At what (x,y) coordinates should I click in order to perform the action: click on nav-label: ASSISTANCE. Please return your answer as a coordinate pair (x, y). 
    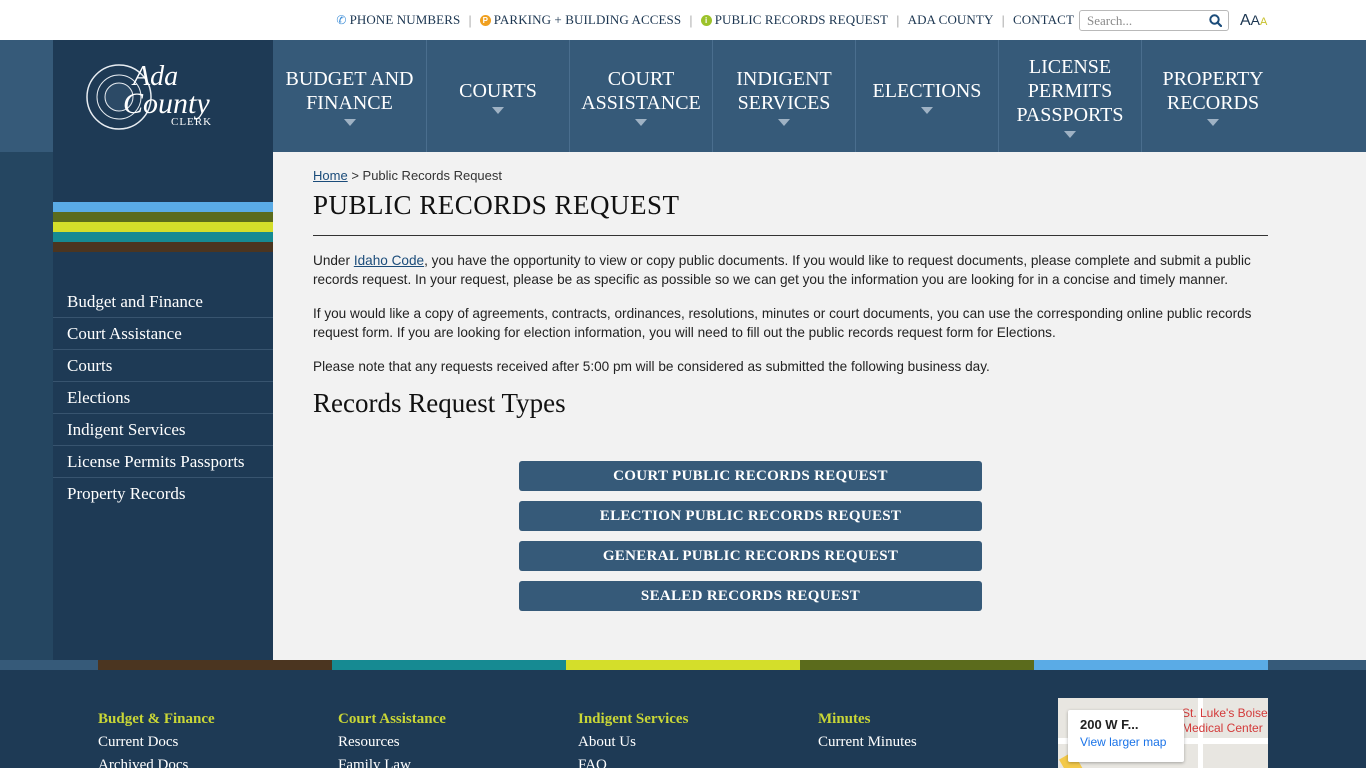
    Looking at the image, I should click on (641, 102).